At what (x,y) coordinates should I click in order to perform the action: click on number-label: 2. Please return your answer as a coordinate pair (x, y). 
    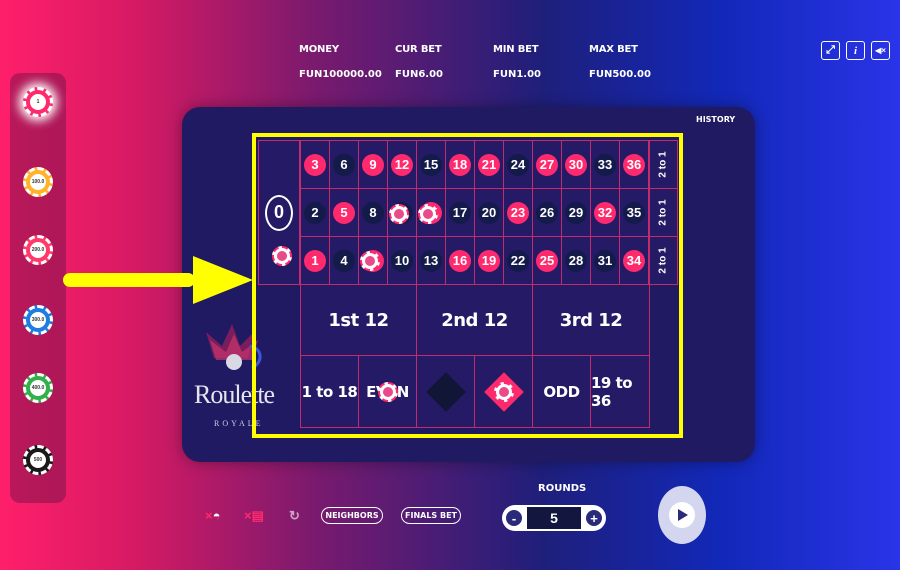
    Looking at the image, I should click on (315, 212).